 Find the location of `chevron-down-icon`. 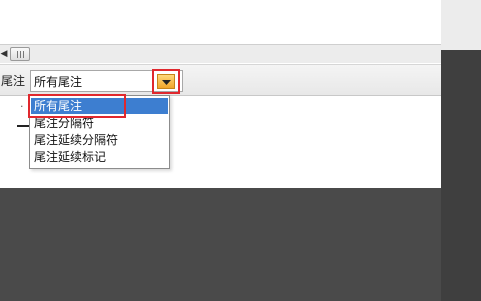

chevron-down-icon is located at coordinates (166, 82).